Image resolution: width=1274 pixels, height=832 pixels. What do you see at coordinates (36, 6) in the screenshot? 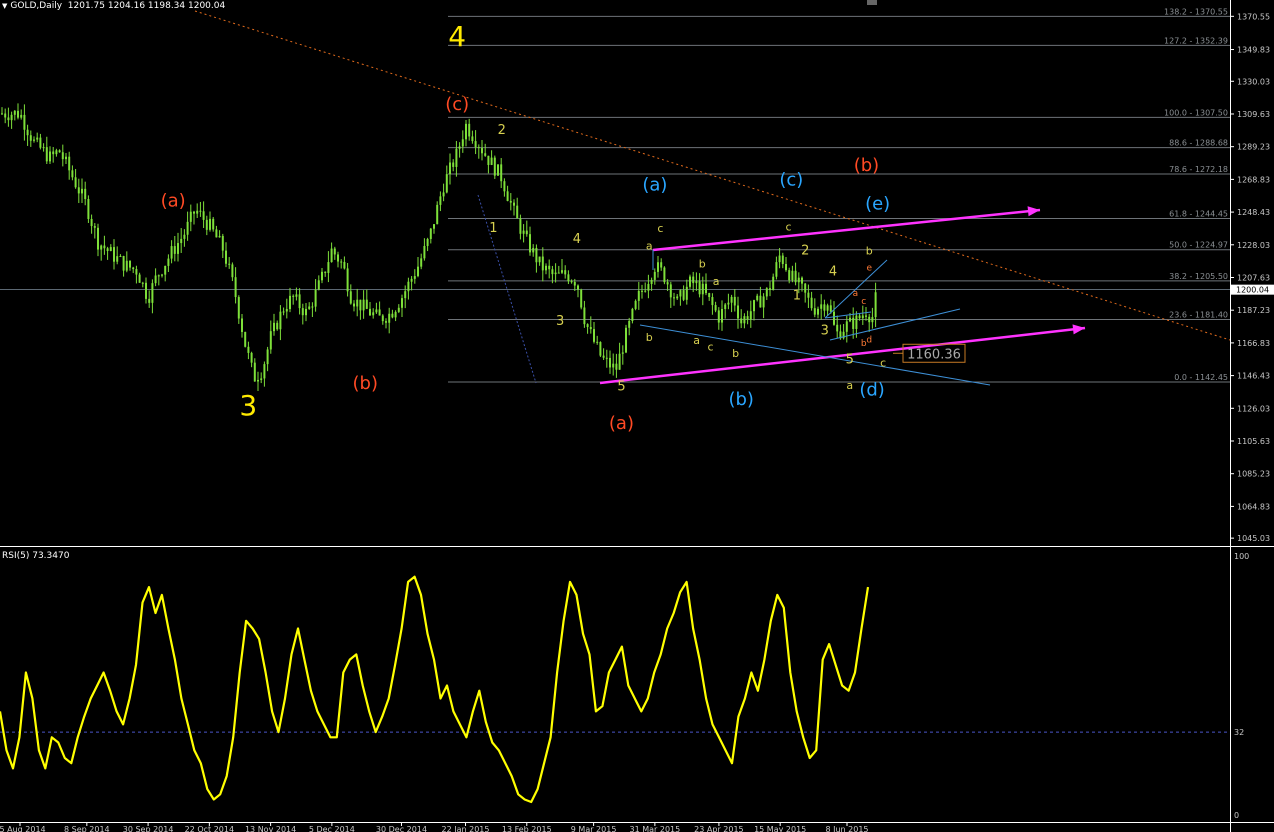
I see `symbol-label: GOLD,Daily` at bounding box center [36, 6].